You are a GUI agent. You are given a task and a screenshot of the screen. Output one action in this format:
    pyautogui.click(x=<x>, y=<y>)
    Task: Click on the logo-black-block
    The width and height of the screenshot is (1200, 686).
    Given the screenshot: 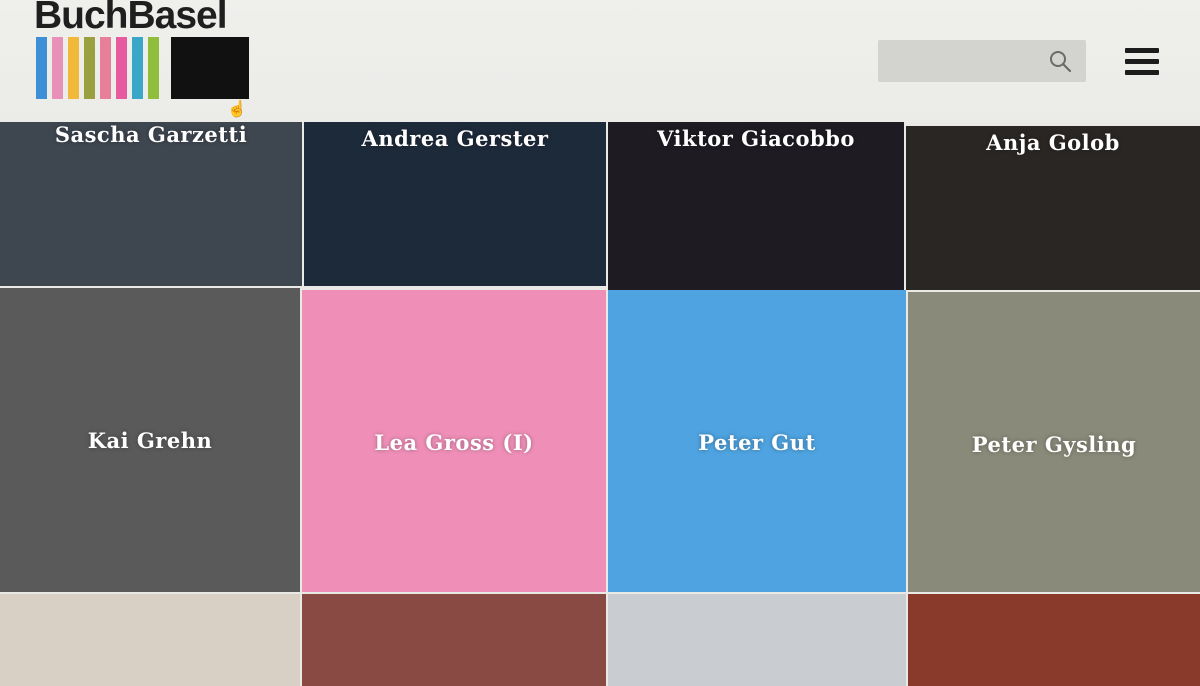 What is the action you would take?
    pyautogui.click(x=210, y=68)
    